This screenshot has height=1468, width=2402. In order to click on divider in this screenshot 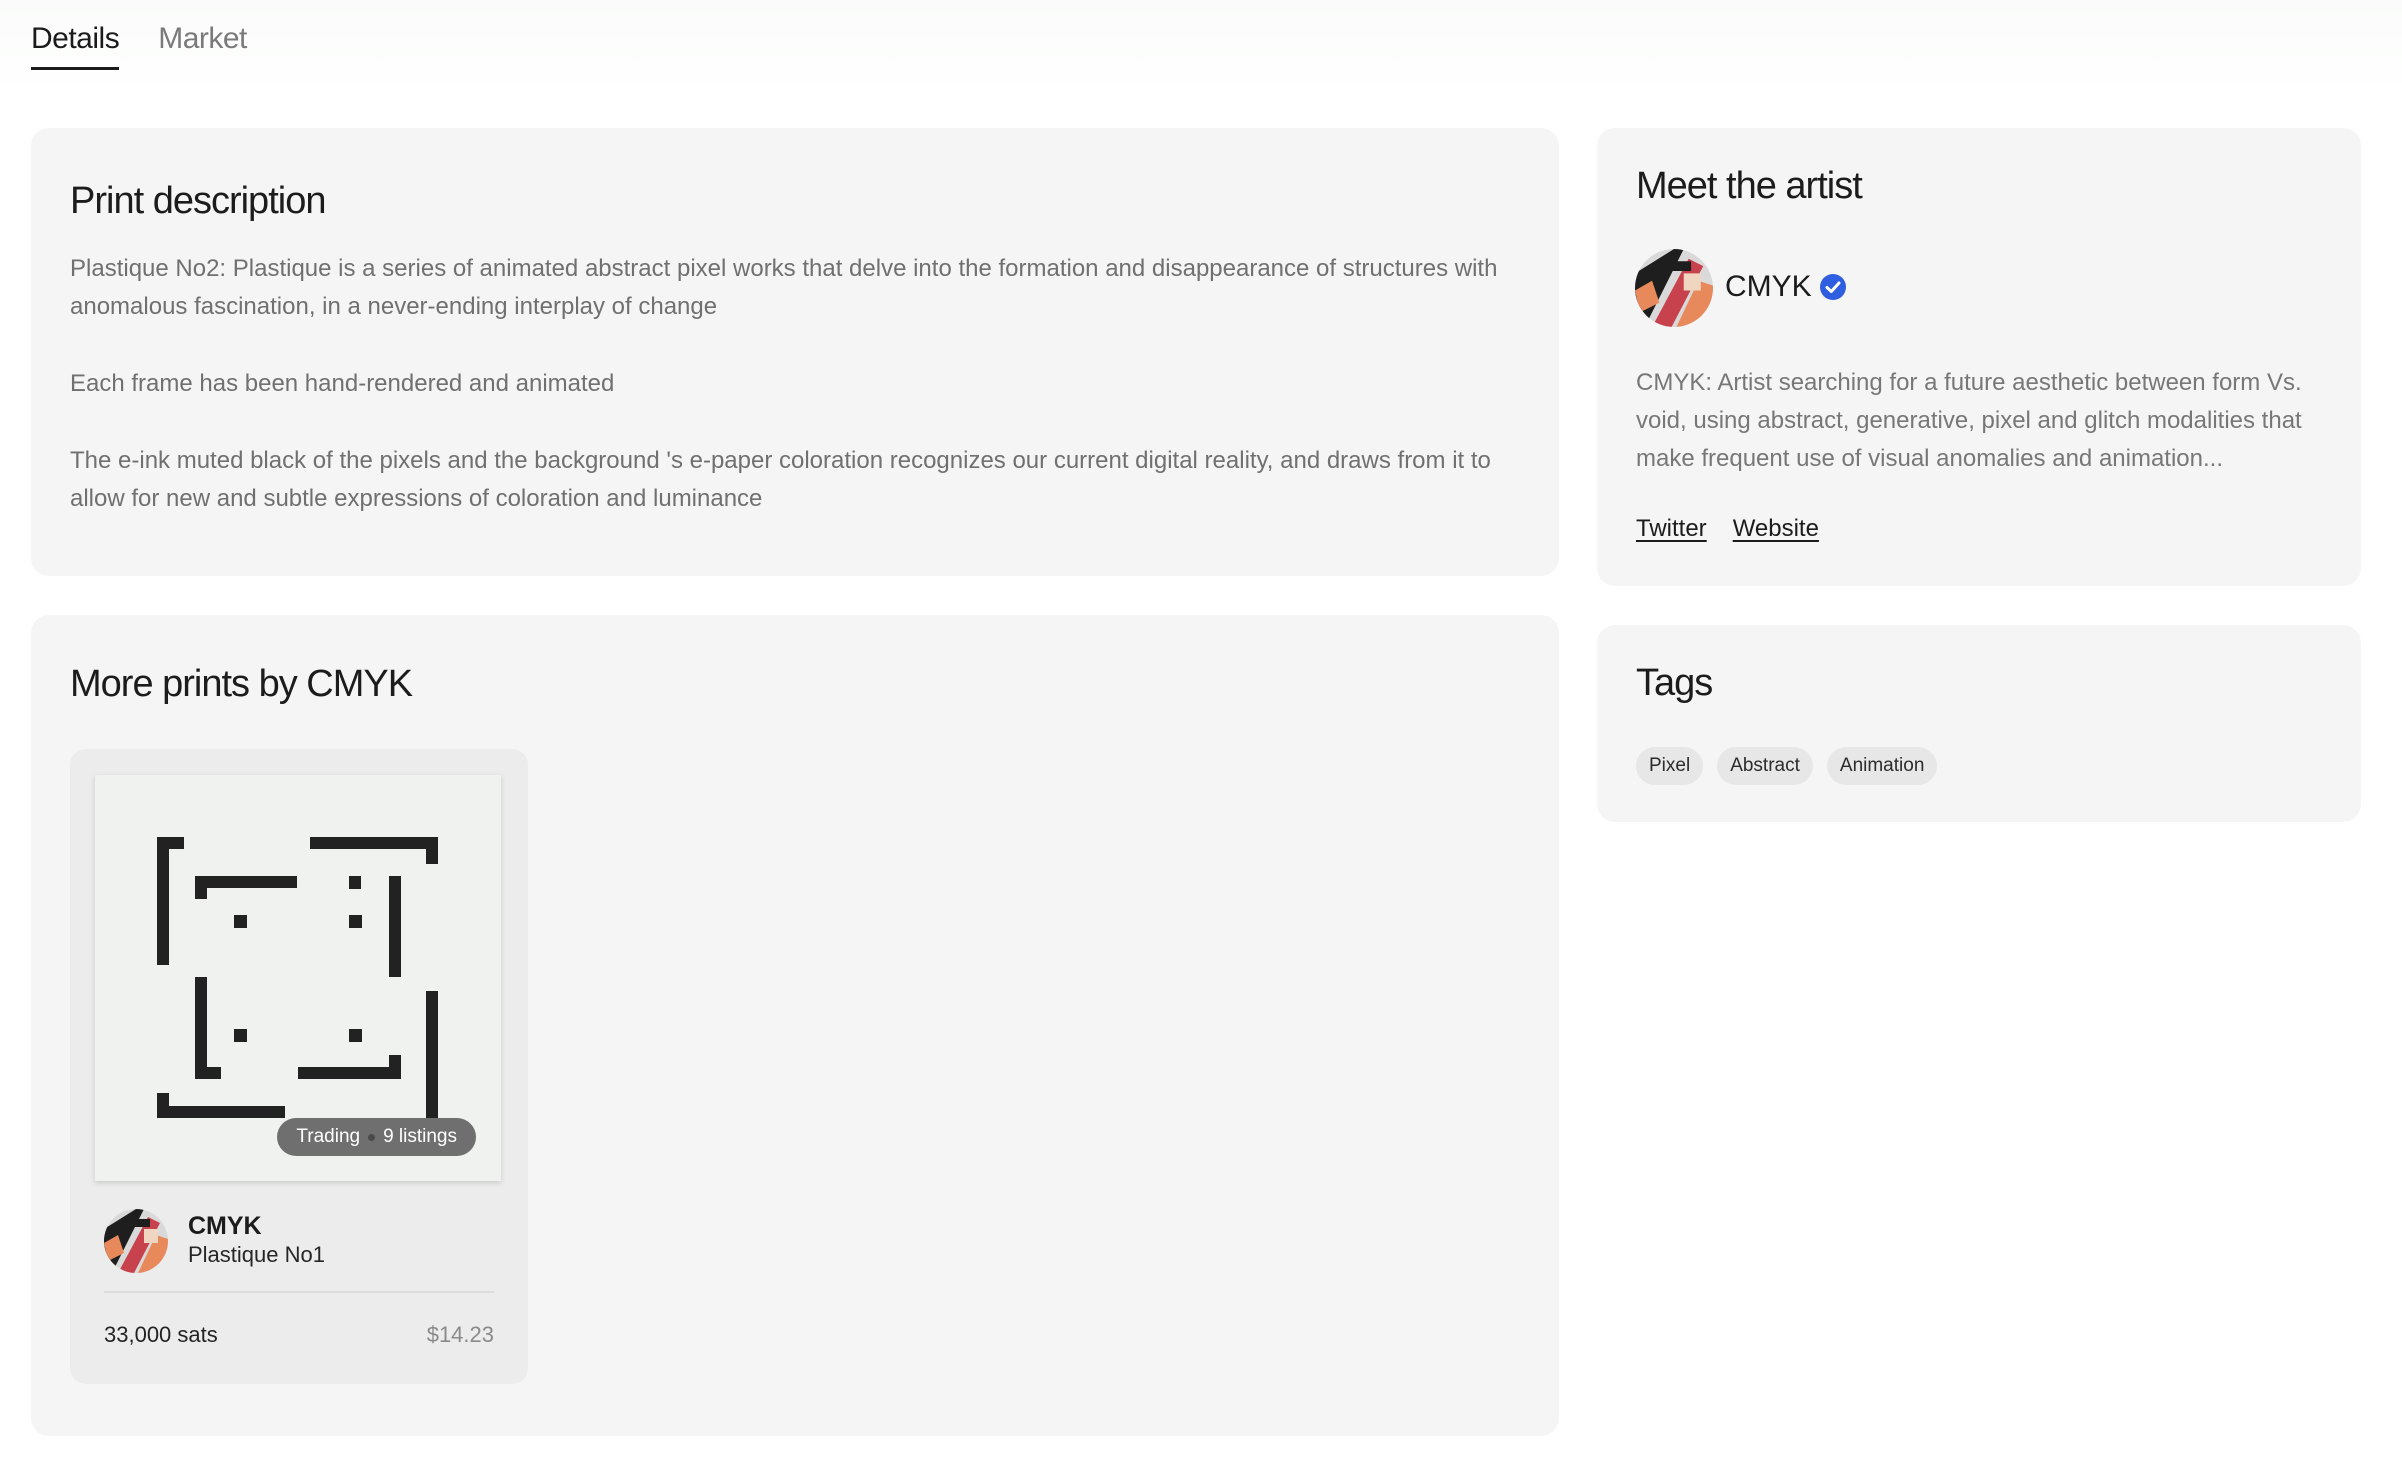, I will do `click(299, 1292)`.